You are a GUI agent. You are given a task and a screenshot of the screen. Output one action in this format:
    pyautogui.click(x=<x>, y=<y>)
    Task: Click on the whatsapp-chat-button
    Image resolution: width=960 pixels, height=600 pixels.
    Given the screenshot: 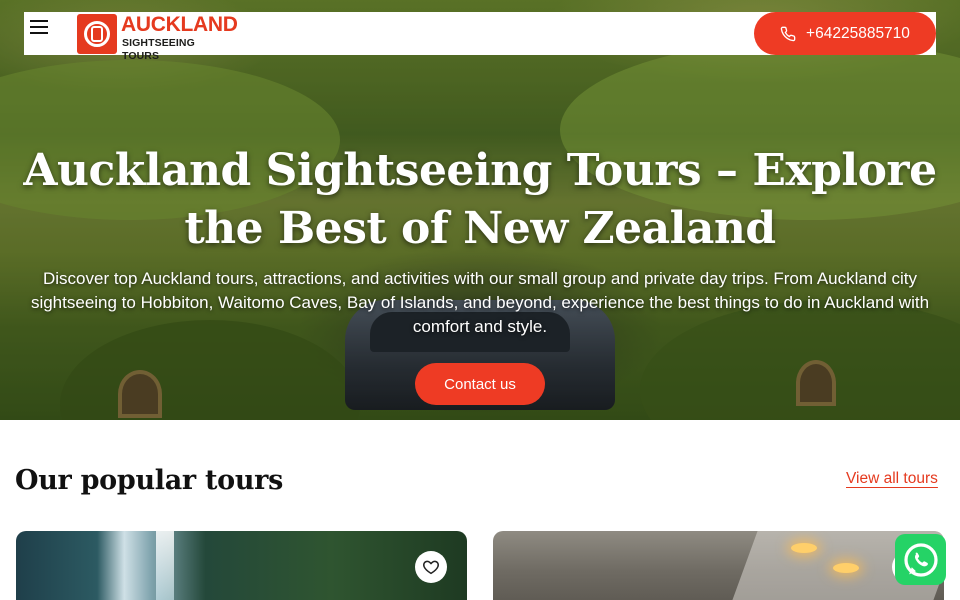 What is the action you would take?
    pyautogui.click(x=920, y=559)
    